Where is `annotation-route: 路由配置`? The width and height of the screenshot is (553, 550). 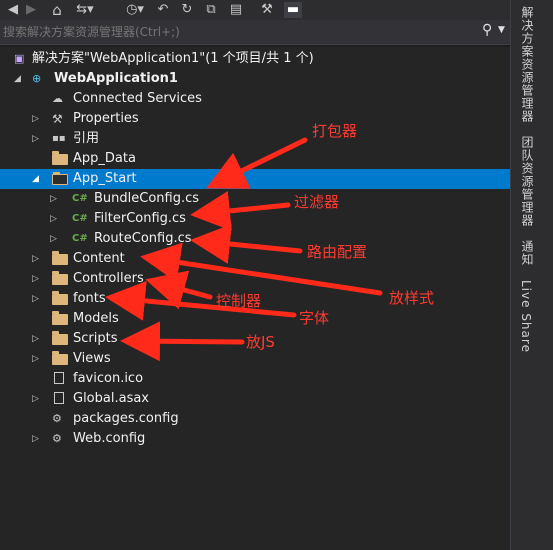
annotation-route: 路由配置 is located at coordinates (337, 252).